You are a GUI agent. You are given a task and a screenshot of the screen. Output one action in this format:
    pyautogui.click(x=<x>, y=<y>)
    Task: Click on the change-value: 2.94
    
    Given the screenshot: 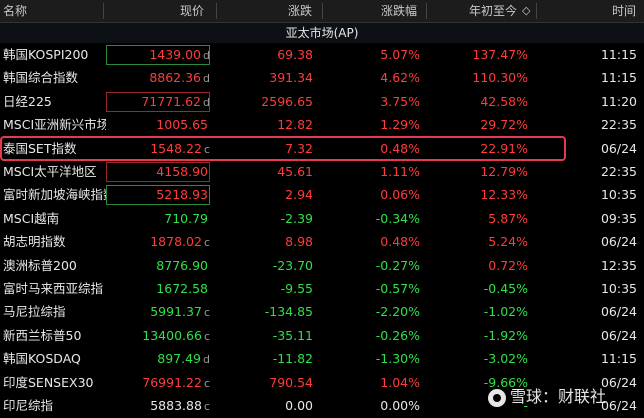 What is the action you would take?
    pyautogui.click(x=299, y=195)
    